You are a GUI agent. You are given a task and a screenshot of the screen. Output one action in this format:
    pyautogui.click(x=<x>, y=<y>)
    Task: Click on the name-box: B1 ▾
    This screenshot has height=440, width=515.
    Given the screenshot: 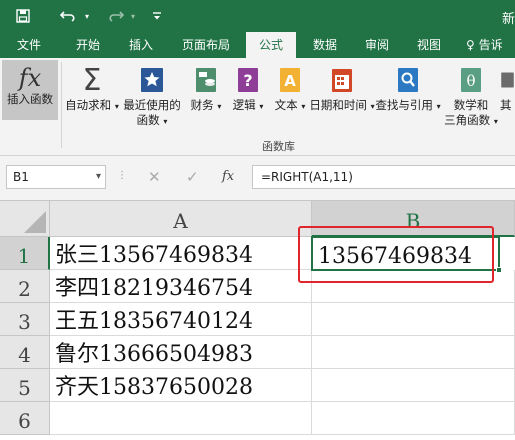 What is the action you would take?
    pyautogui.click(x=56, y=177)
    